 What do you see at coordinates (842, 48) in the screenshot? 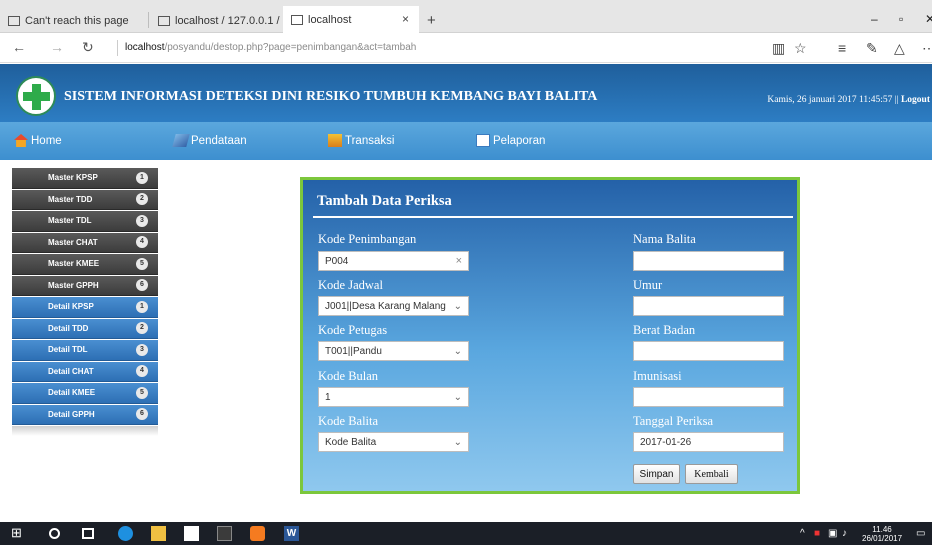
I see `hub-icon: ≡` at bounding box center [842, 48].